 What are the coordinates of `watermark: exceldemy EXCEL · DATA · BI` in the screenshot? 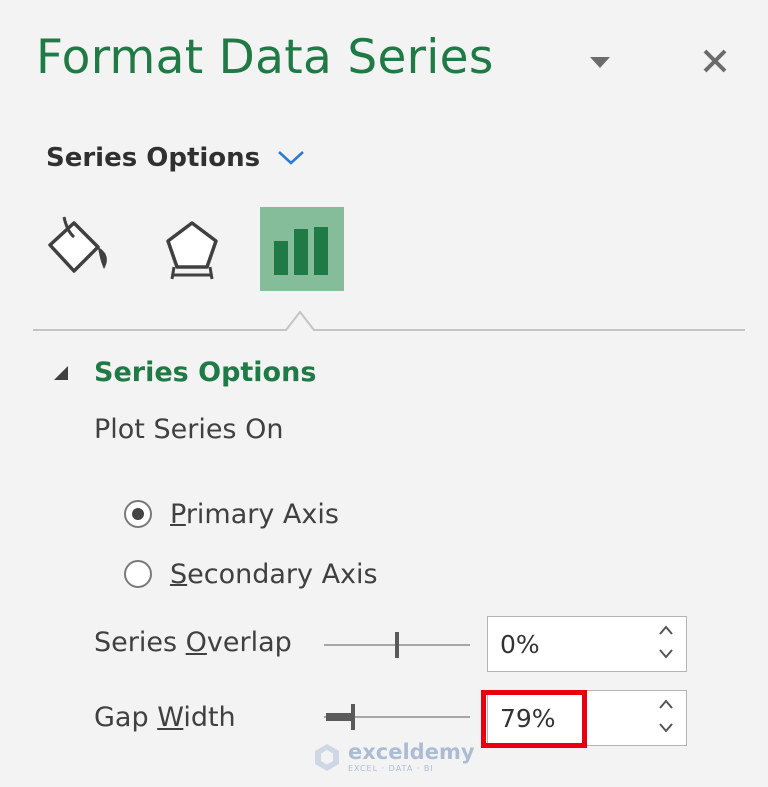 It's located at (393, 757).